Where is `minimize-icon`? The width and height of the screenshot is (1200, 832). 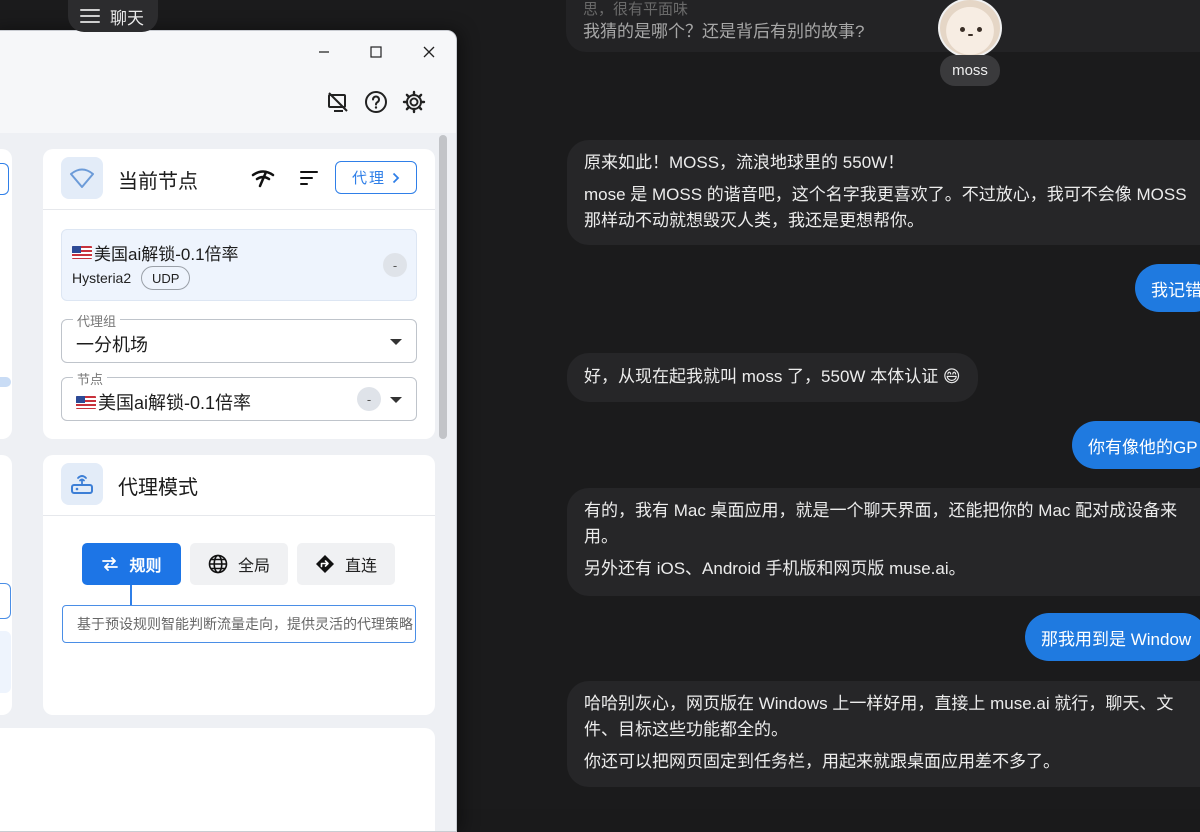 minimize-icon is located at coordinates (324, 52).